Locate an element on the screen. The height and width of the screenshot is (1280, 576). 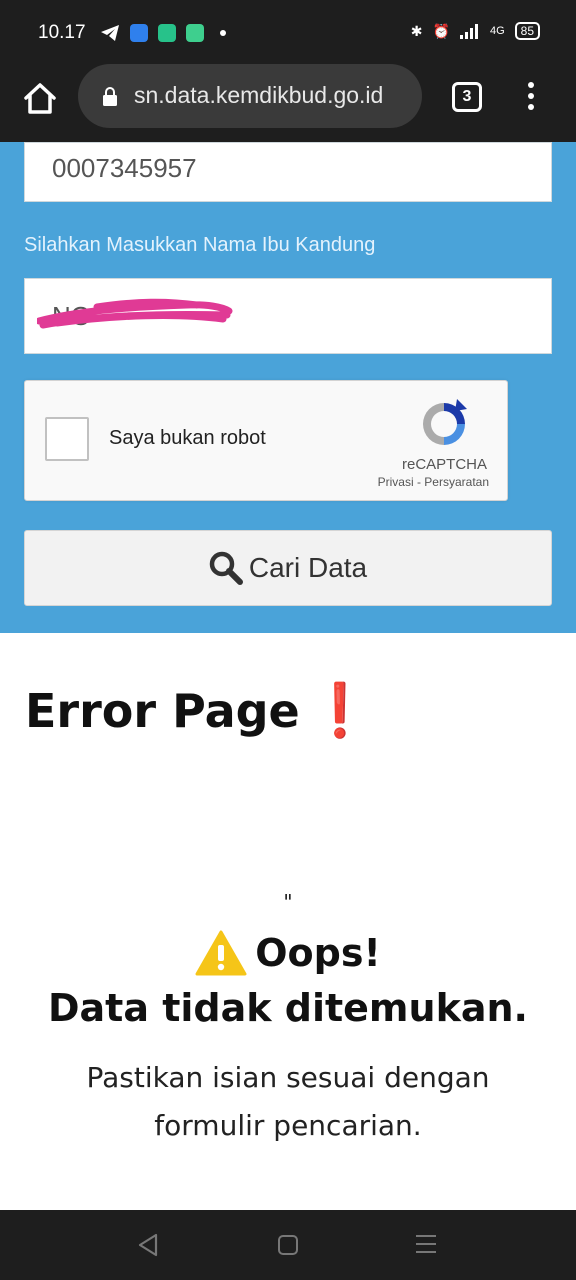
app-green-icon is located at coordinates (167, 33).